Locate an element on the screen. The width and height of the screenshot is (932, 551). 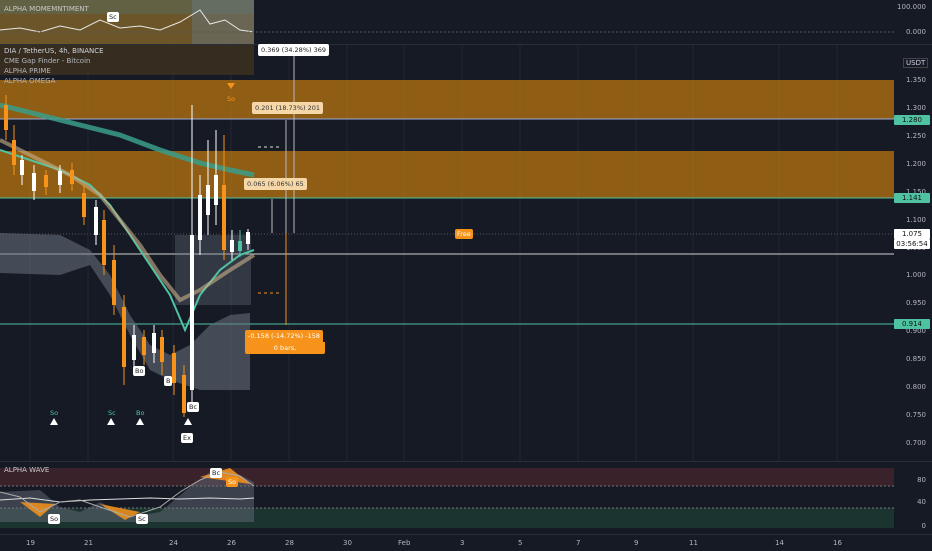
time-tick: 30 is located at coordinates (347, 543).